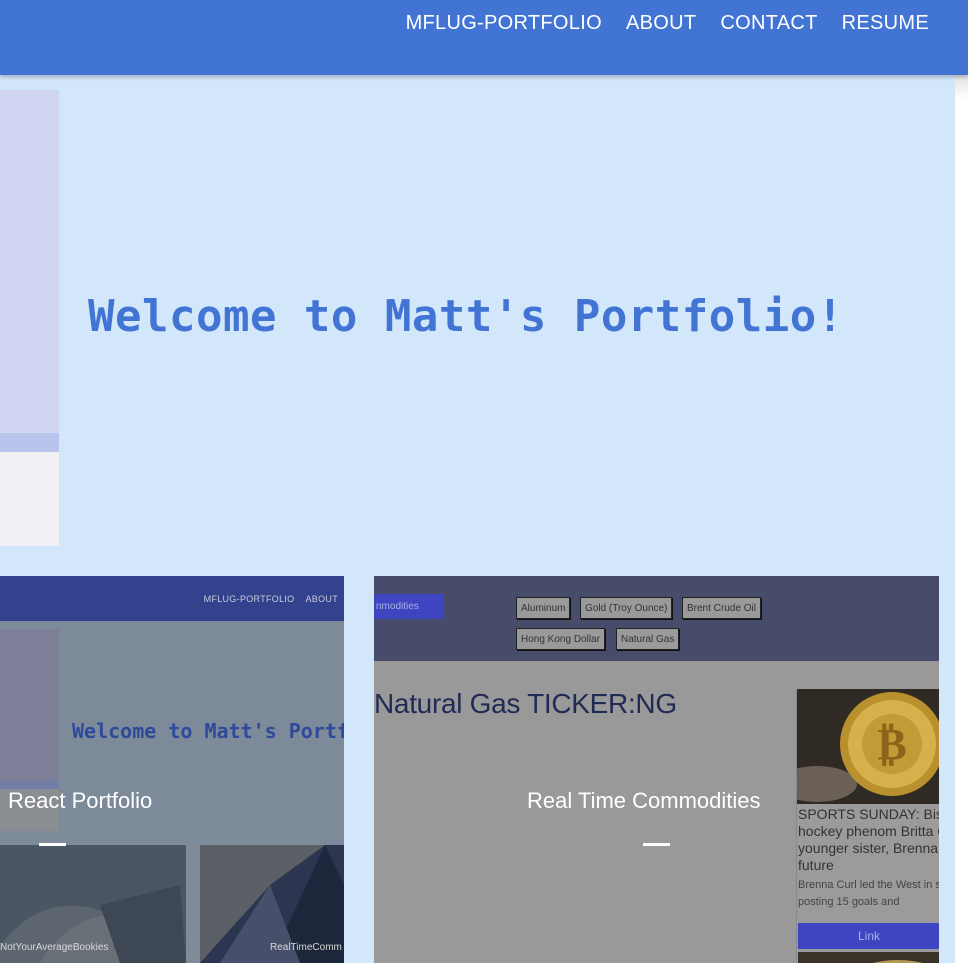 This screenshot has width=968, height=963. Describe the element at coordinates (208, 731) in the screenshot. I see `preview-hero-title: Welcome to Matt's Portf` at that location.